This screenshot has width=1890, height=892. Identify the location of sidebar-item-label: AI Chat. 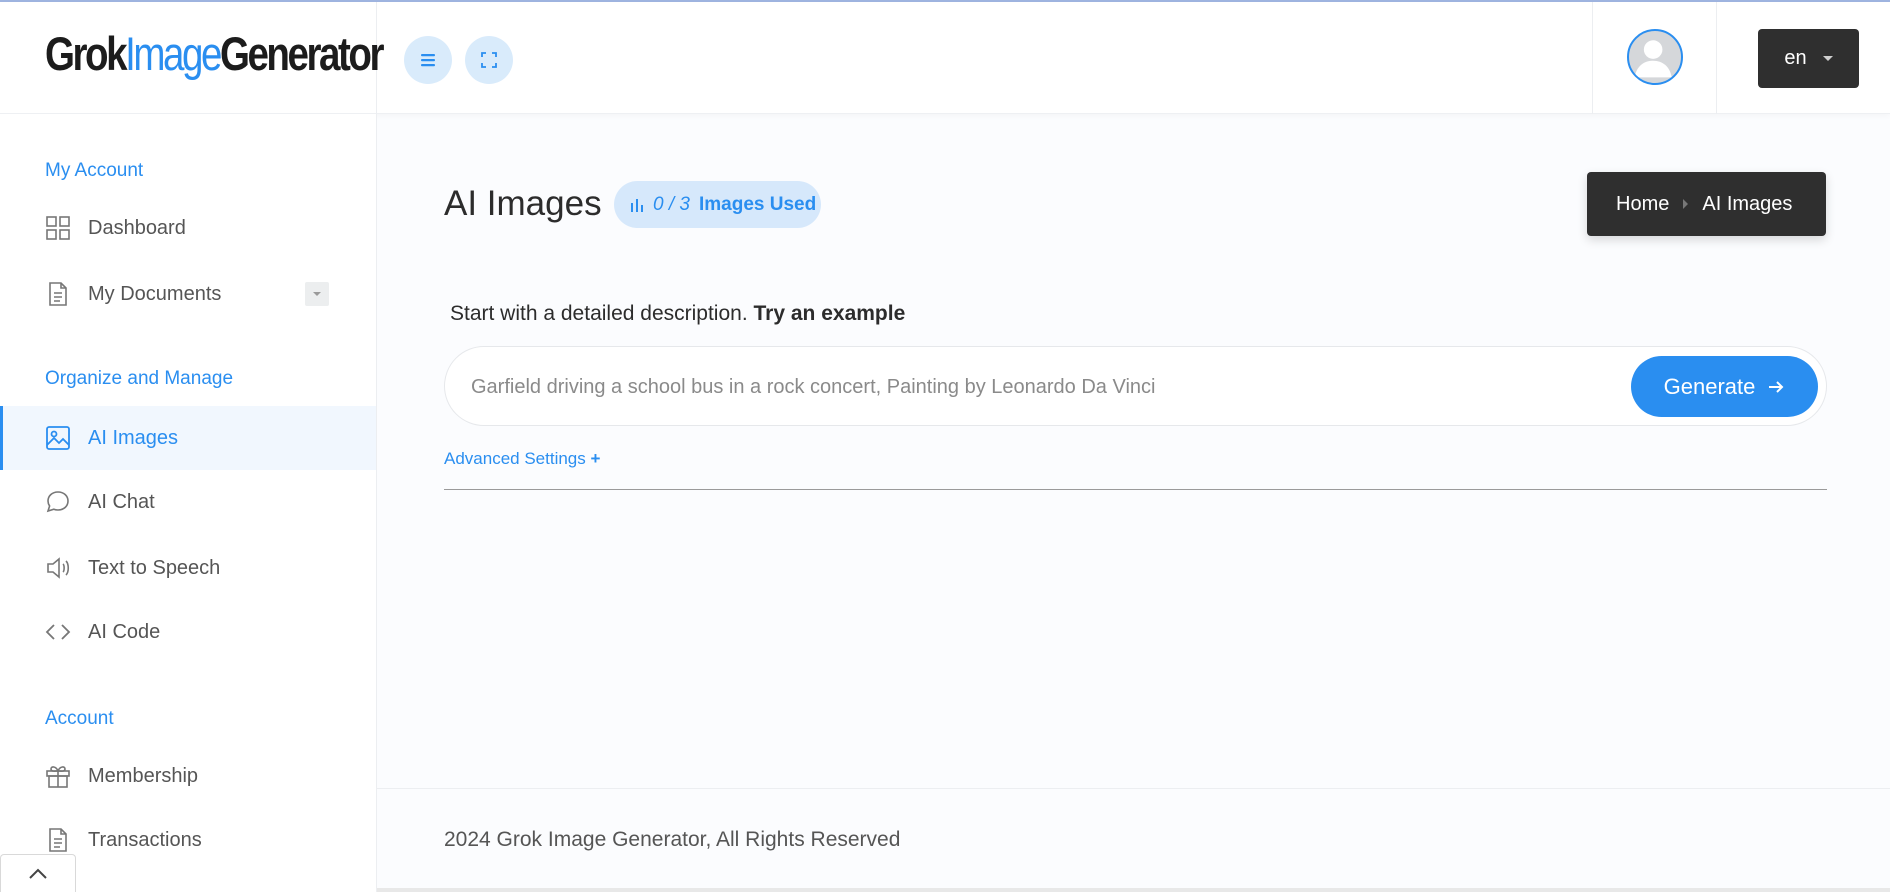
(121, 501).